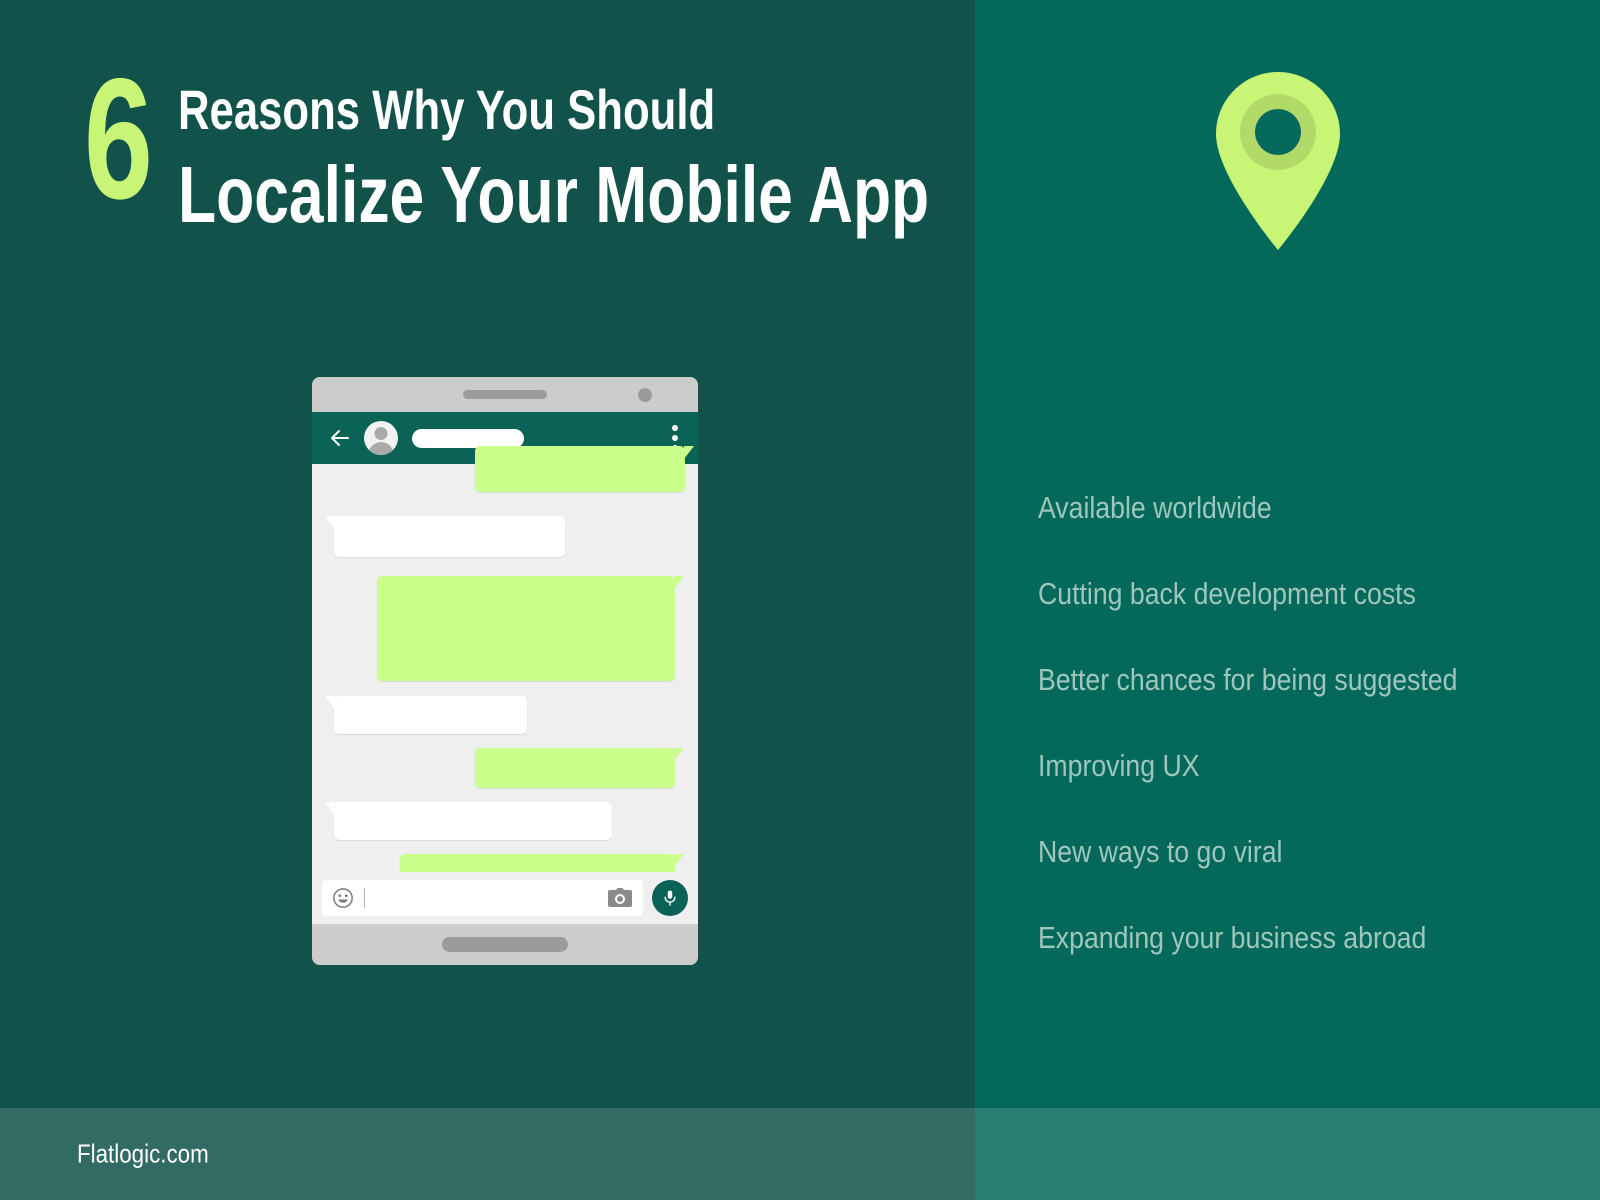 This screenshot has height=1200, width=1600. Describe the element at coordinates (1278, 161) in the screenshot. I see `location-pin-icon` at that location.